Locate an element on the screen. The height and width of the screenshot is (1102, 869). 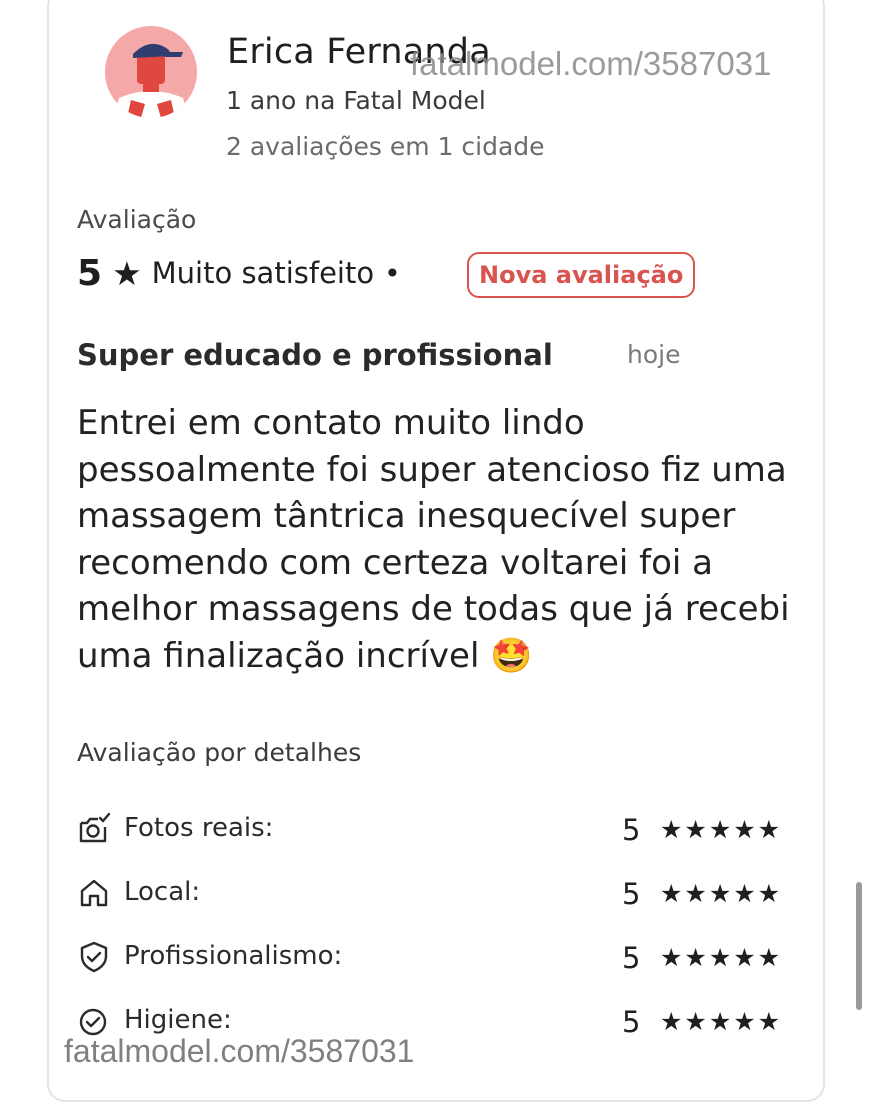
user-tenure: 1 ano na Fatal Model is located at coordinates (356, 100).